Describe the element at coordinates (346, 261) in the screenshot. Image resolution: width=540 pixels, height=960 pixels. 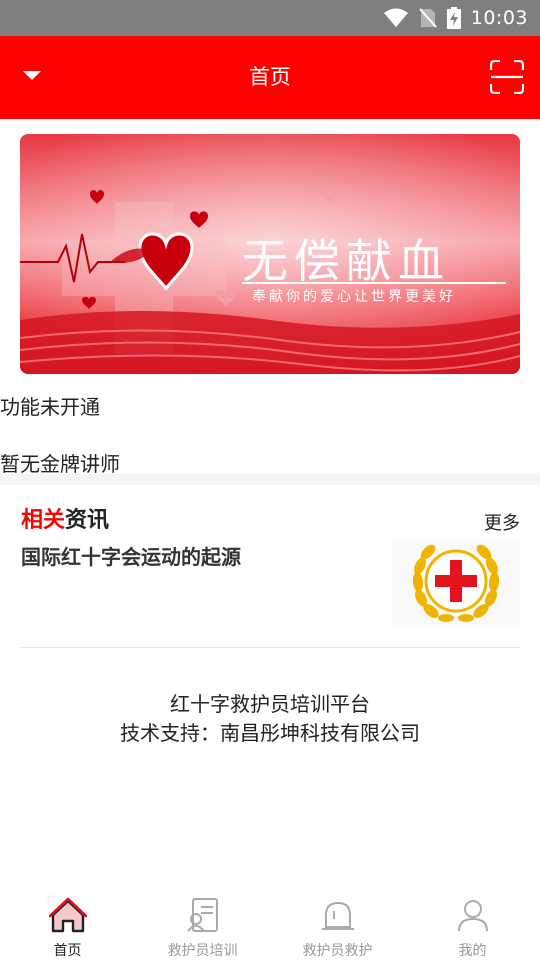
I see `banner-heading: 无偿献血` at that location.